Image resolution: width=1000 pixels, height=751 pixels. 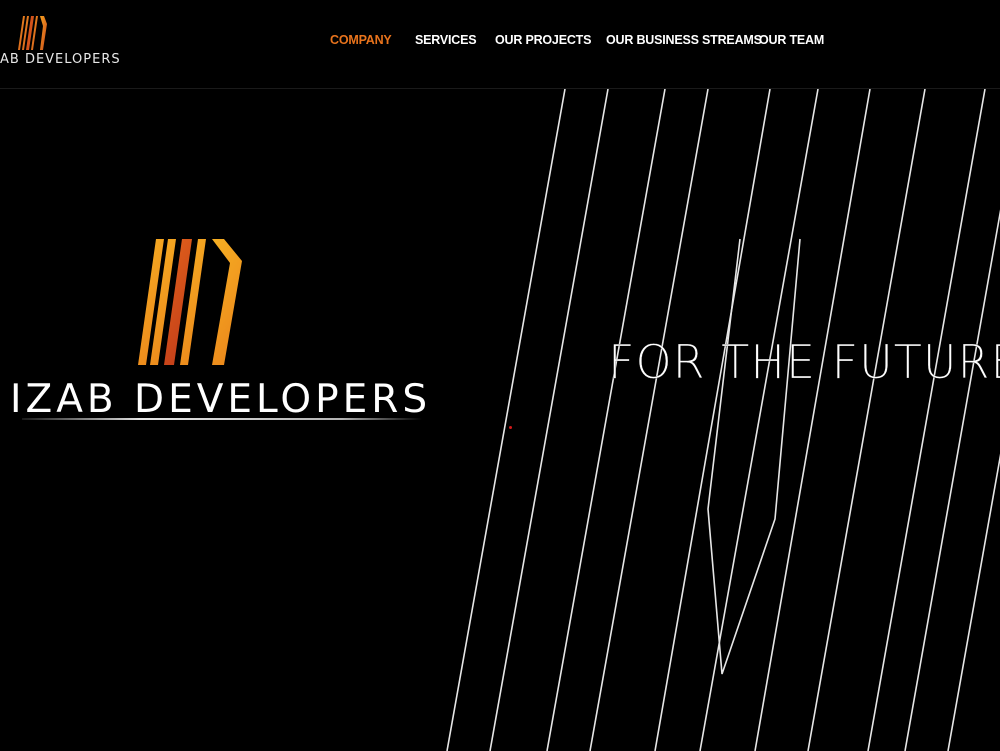 What do you see at coordinates (221, 399) in the screenshot?
I see `hero-brand-name: IZAB DEVELOPERS` at bounding box center [221, 399].